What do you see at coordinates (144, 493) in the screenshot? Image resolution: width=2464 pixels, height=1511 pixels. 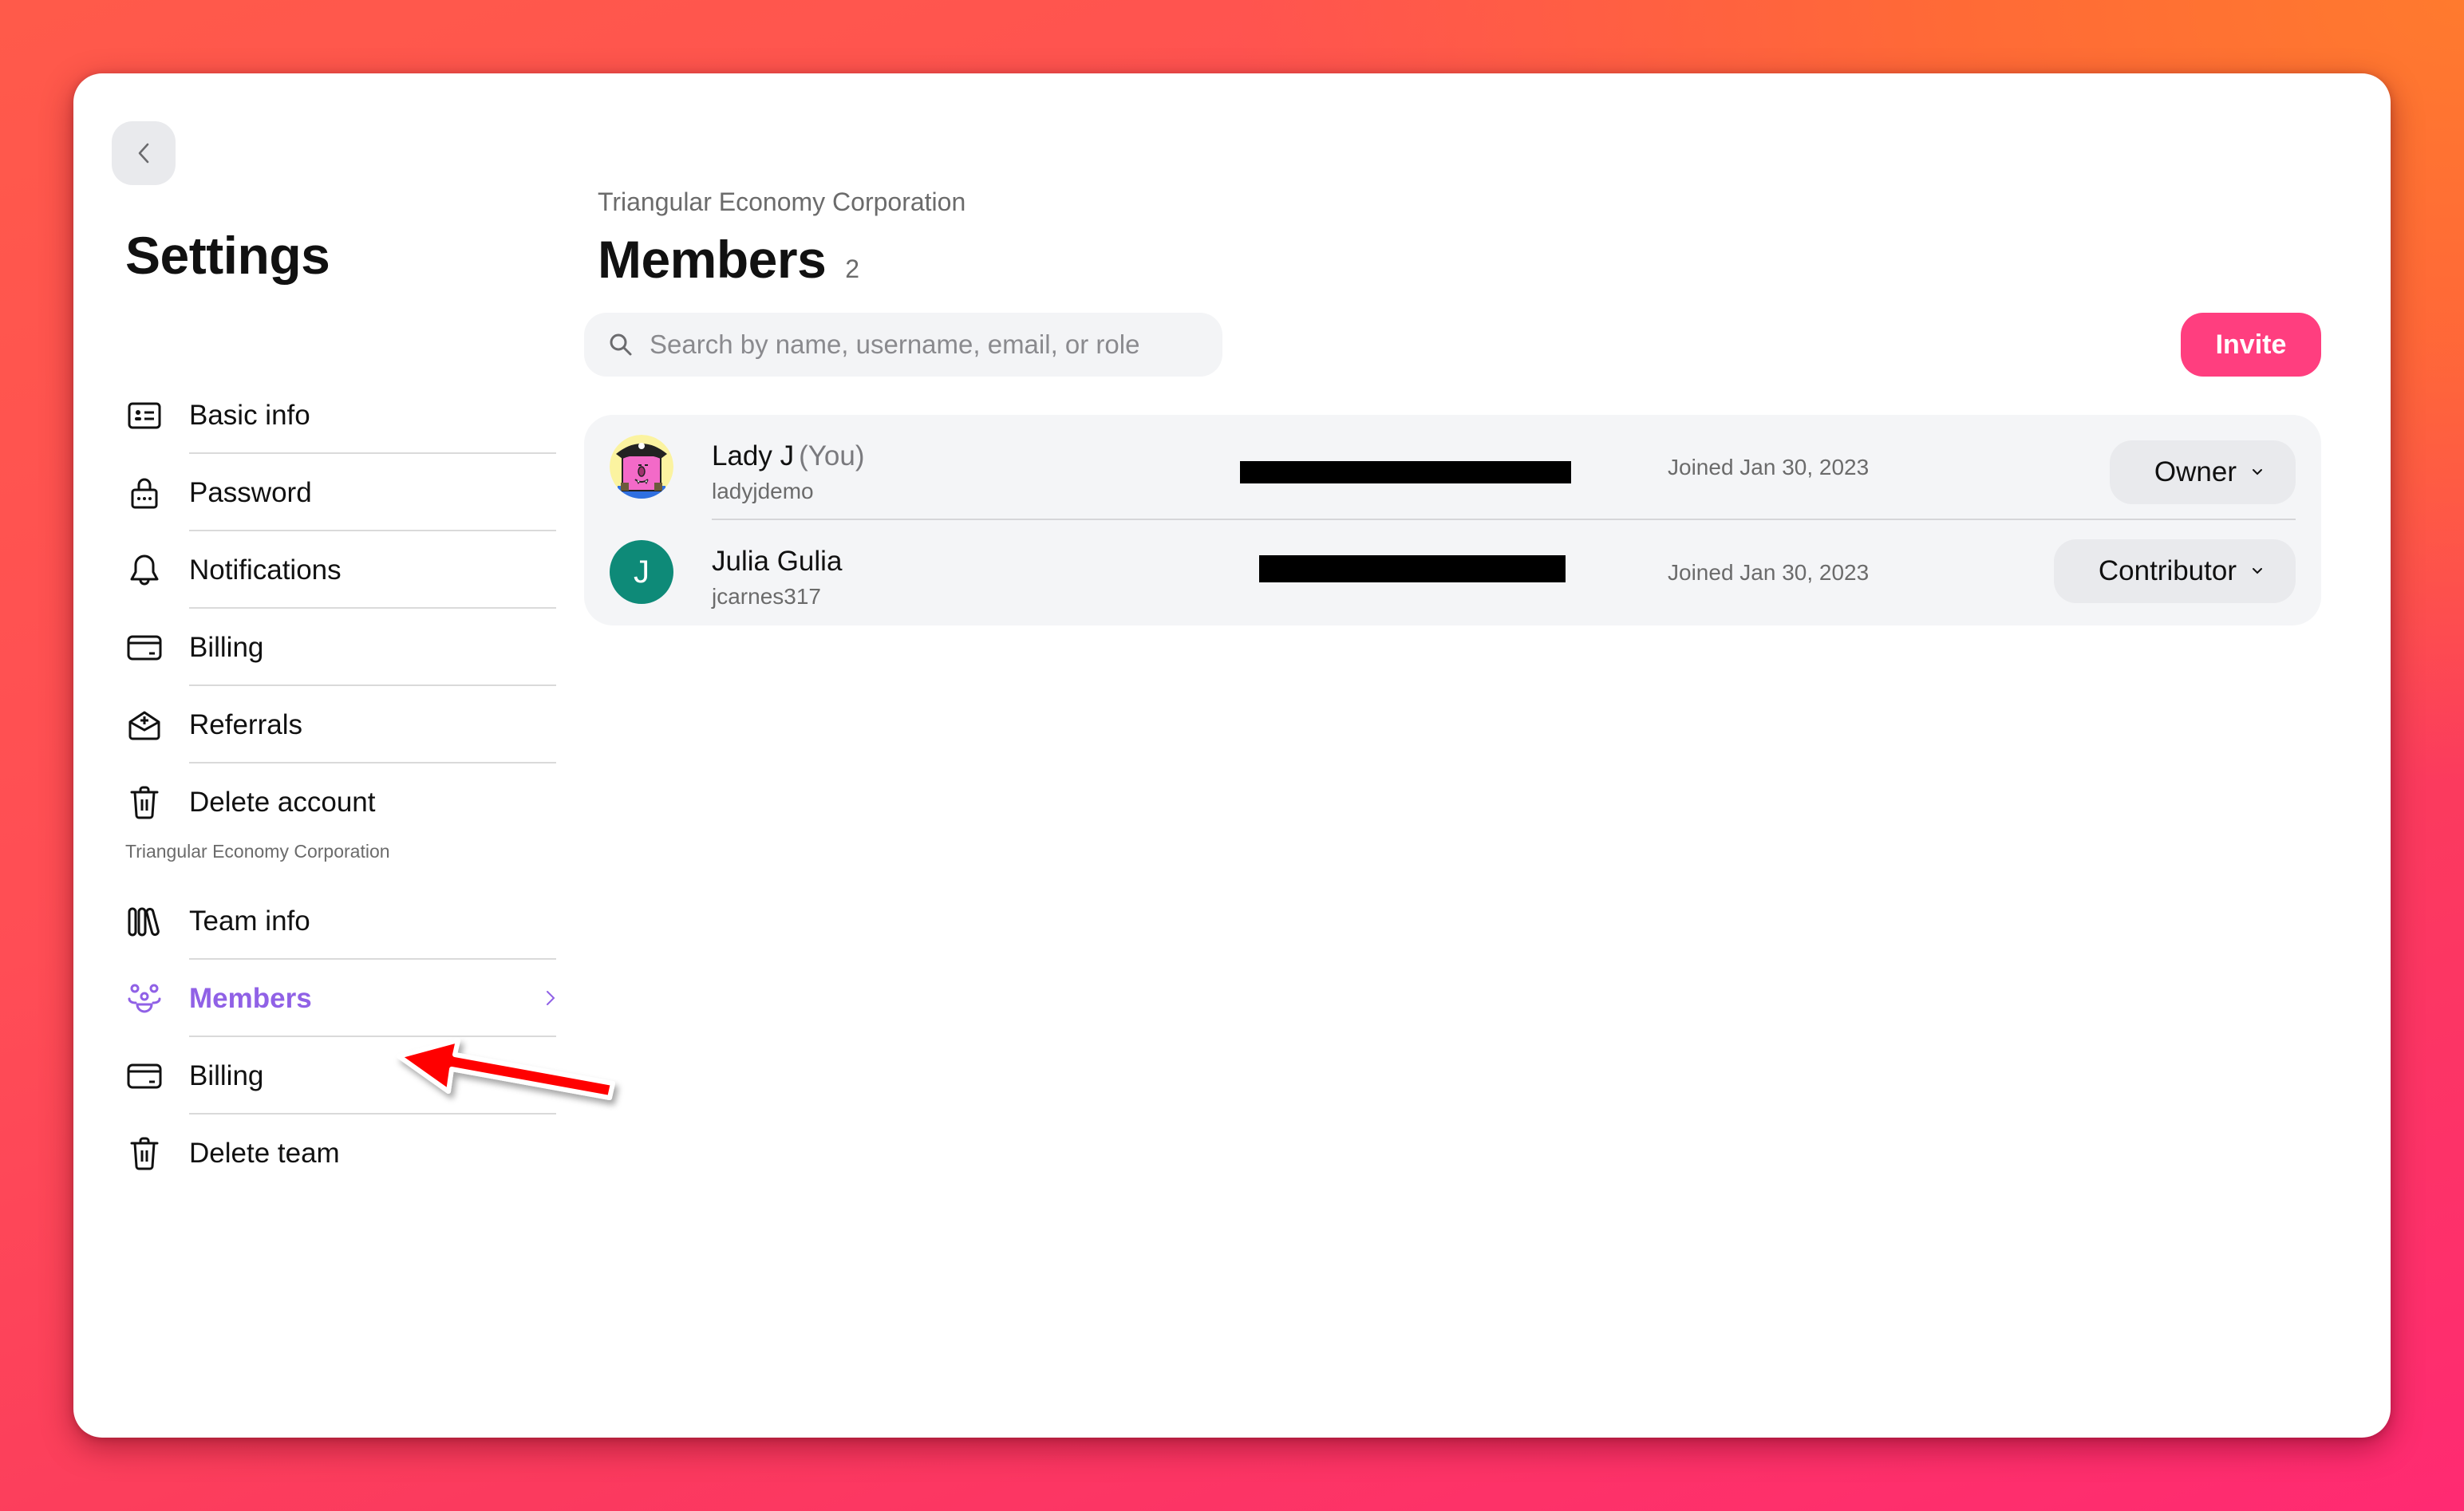 I see `lock-icon` at bounding box center [144, 493].